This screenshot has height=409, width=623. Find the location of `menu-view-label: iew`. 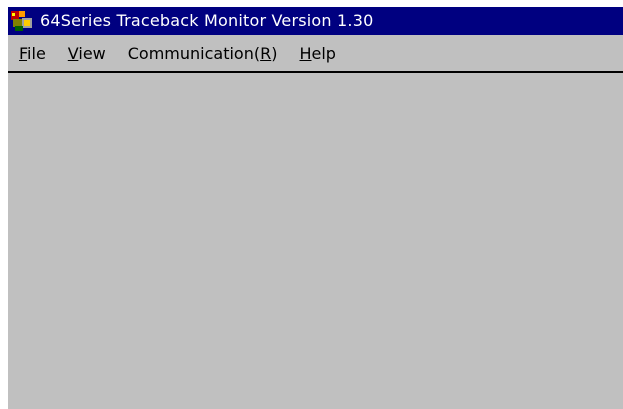

menu-view-label: iew is located at coordinates (92, 53).